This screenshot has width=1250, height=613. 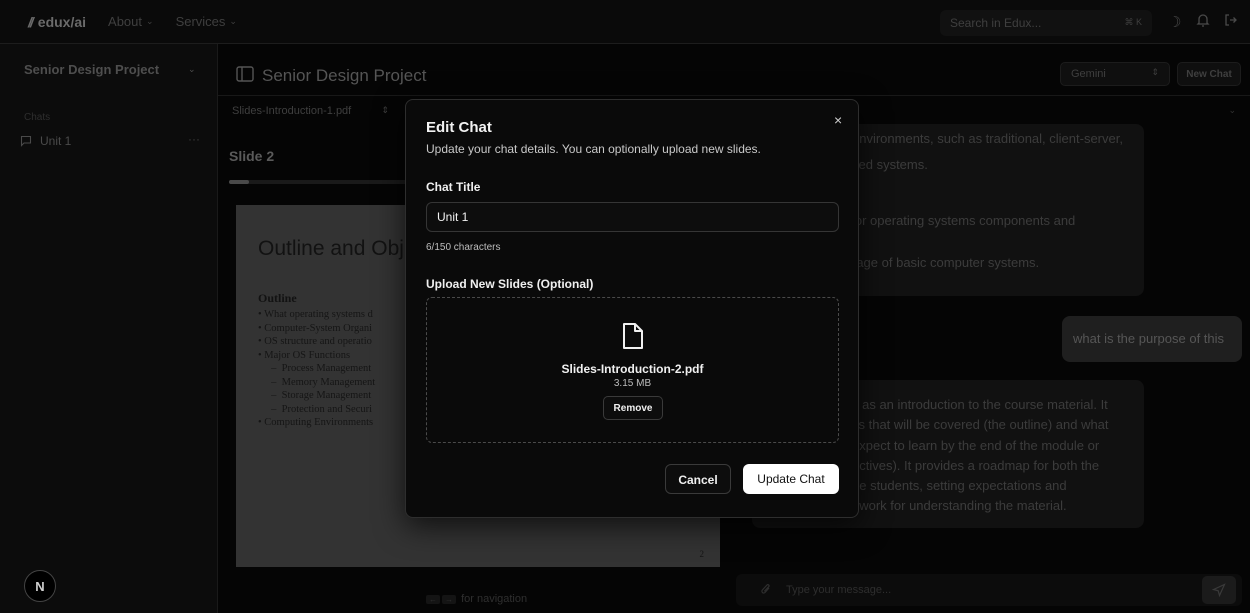 I want to click on char-count: 6/150 characters, so click(x=463, y=247).